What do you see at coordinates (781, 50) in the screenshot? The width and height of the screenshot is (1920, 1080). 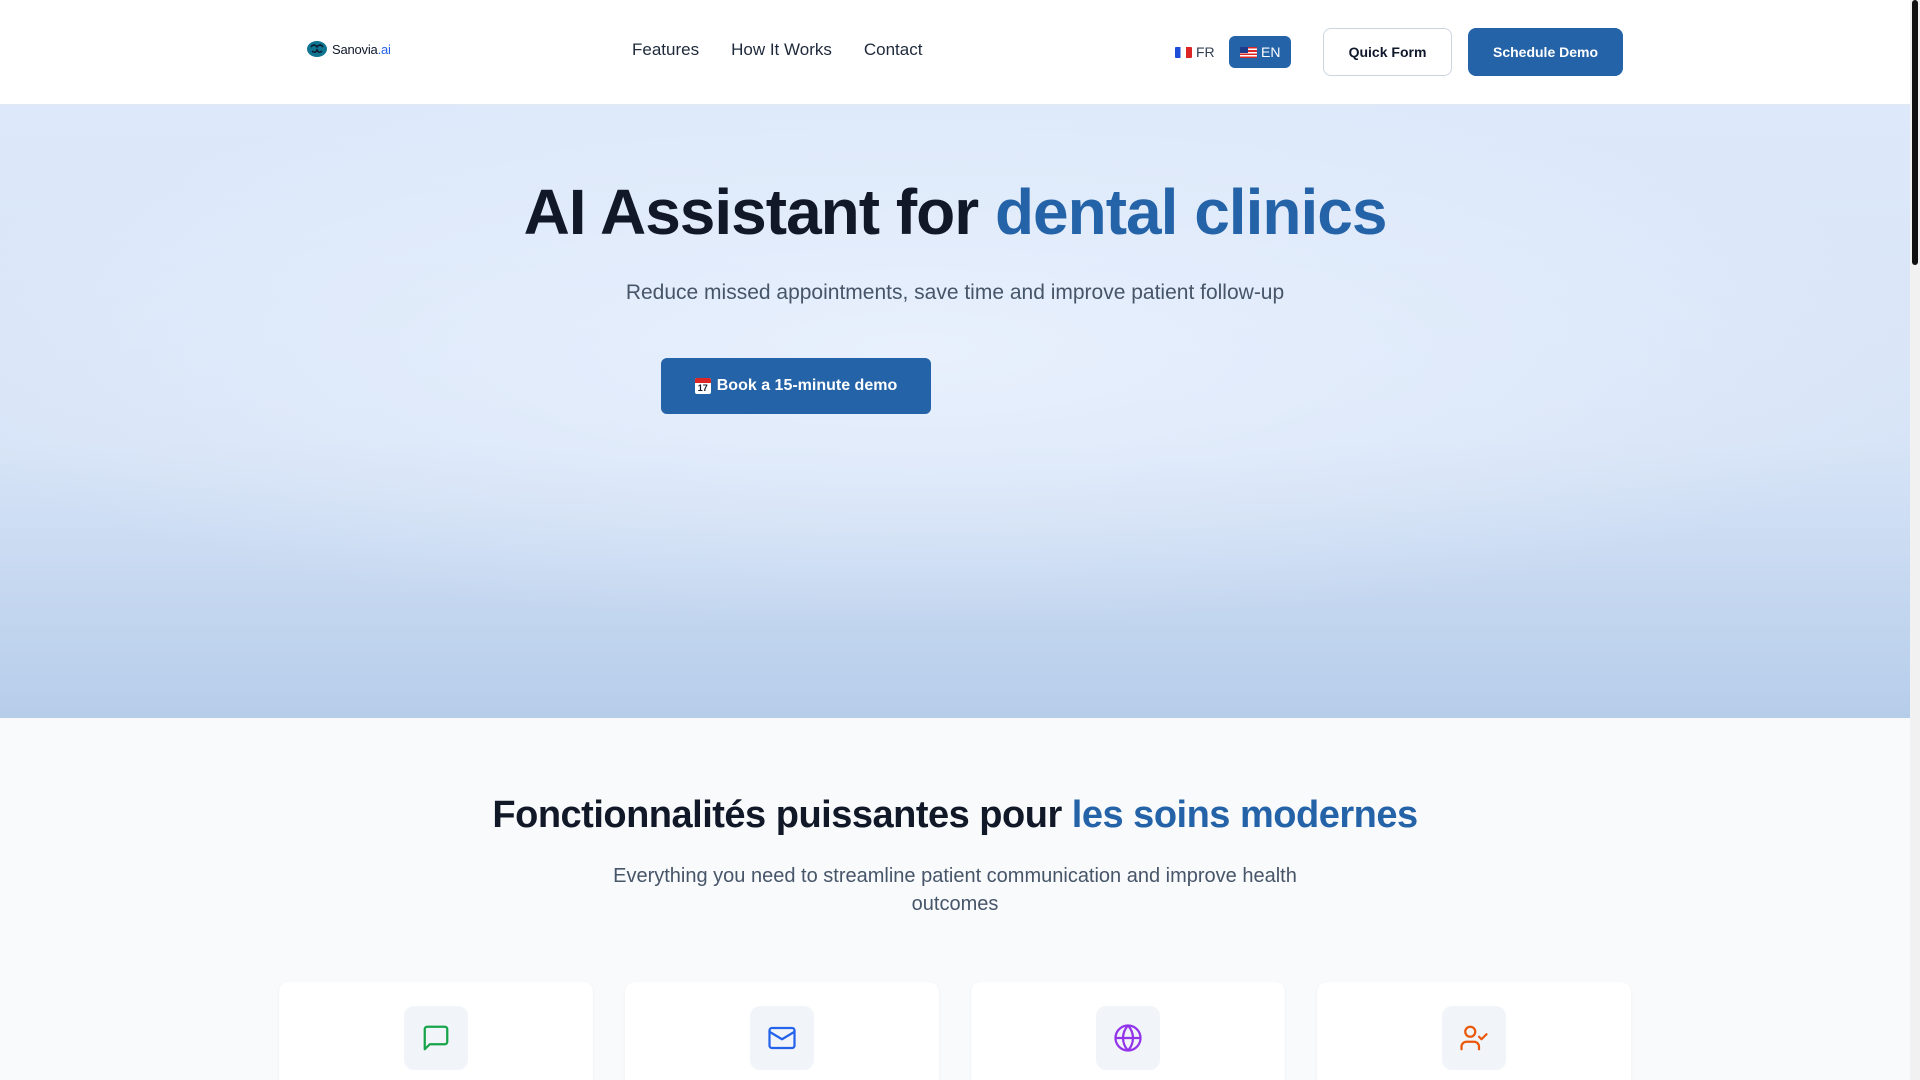 I see `nav-how-it-works: How It Works` at bounding box center [781, 50].